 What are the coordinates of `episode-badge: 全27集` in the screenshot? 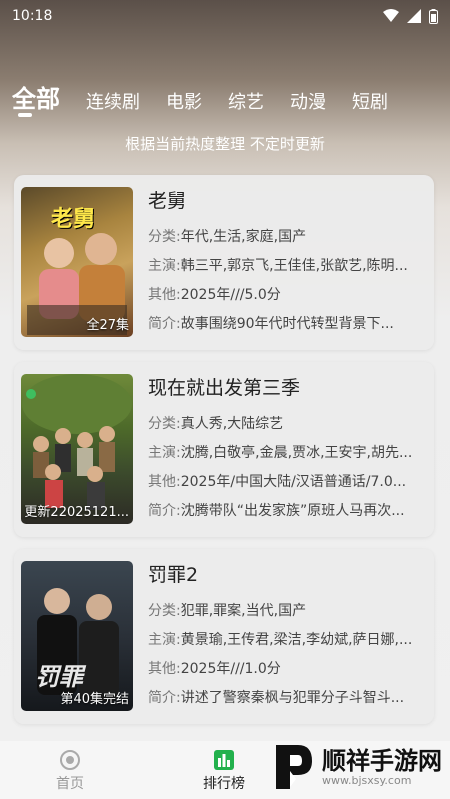 It's located at (107, 325).